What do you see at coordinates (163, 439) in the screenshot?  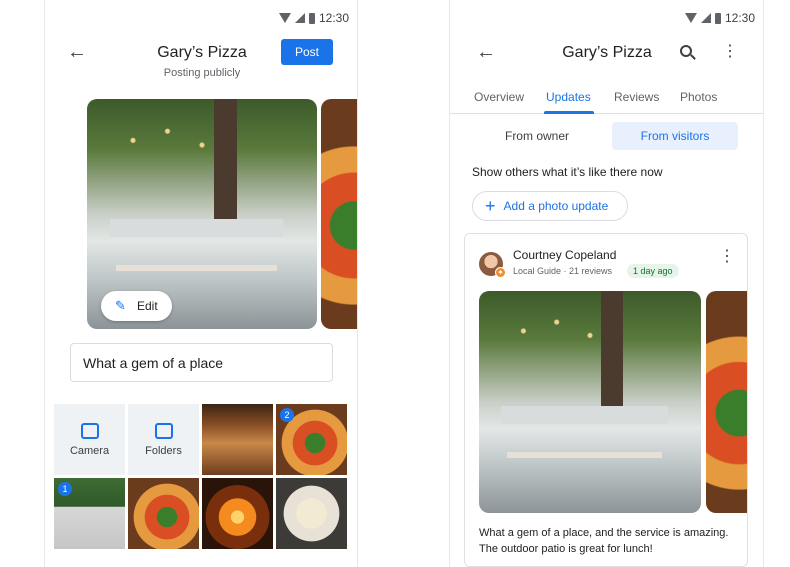 I see `folders-tile: Folders` at bounding box center [163, 439].